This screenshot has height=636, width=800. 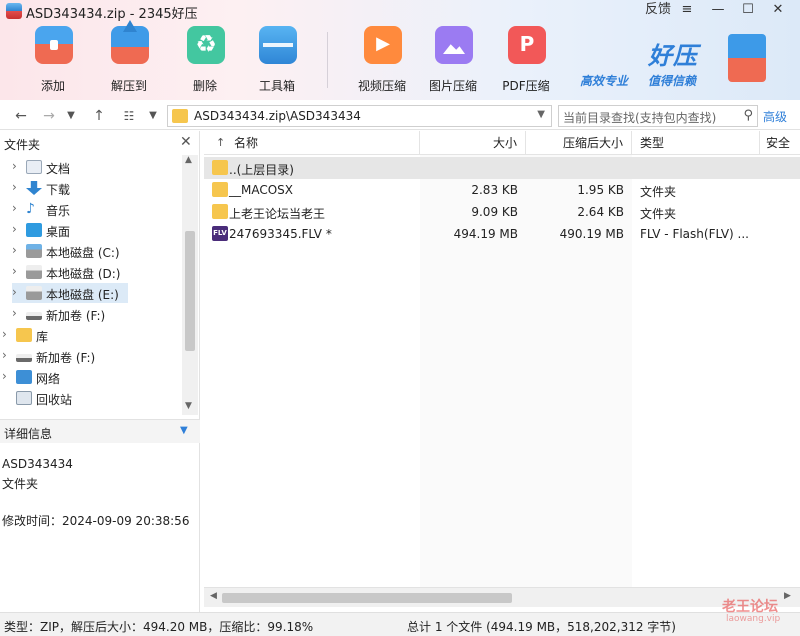 I want to click on folder-scrollbar: ▲ ▼, so click(x=190, y=285).